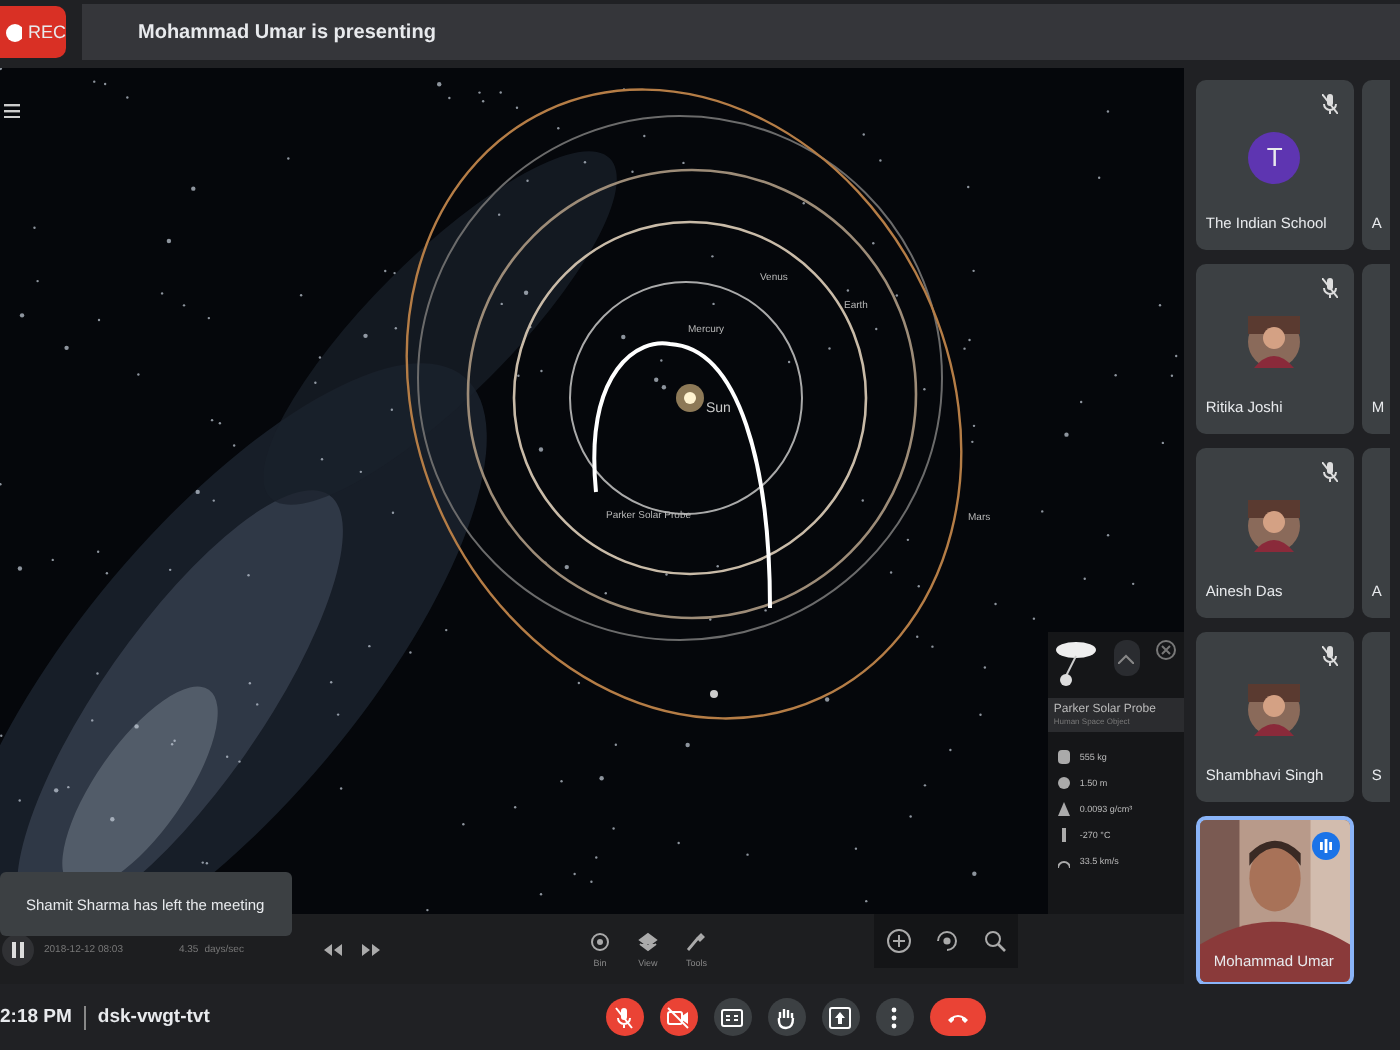 This screenshot has height=1050, width=1400. What do you see at coordinates (599, 941) in the screenshot?
I see `target-icon` at bounding box center [599, 941].